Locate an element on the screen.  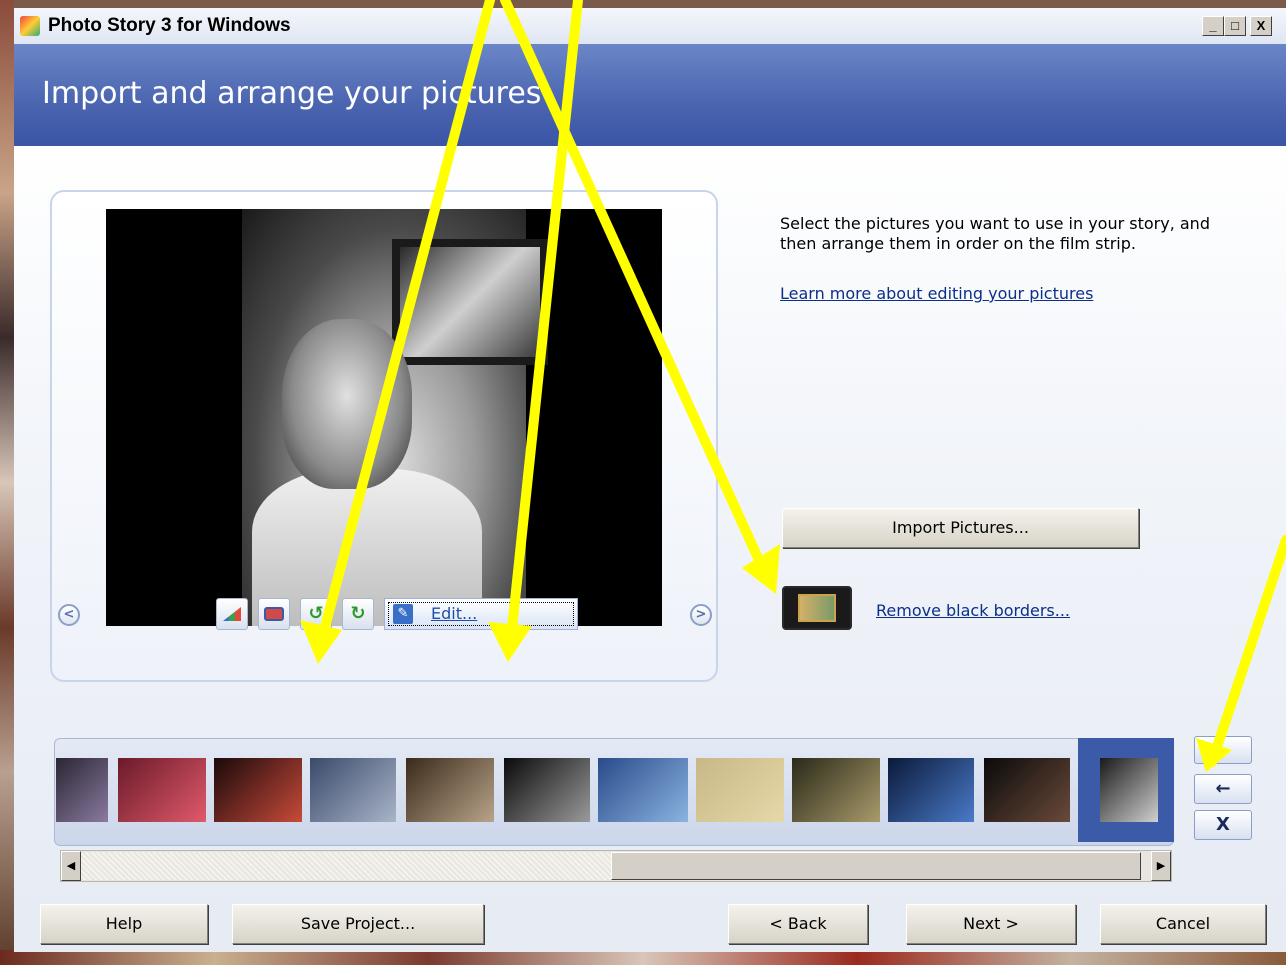
page-title: Import and arrange your pictures is located at coordinates (292, 93).